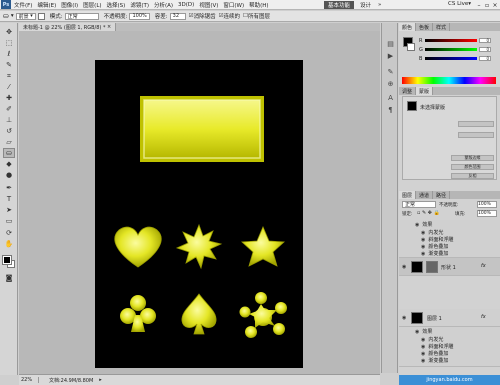  What do you see at coordinates (472, 158) in the screenshot?
I see `mask-edge-button: 蒙版边缘` at bounding box center [472, 158].